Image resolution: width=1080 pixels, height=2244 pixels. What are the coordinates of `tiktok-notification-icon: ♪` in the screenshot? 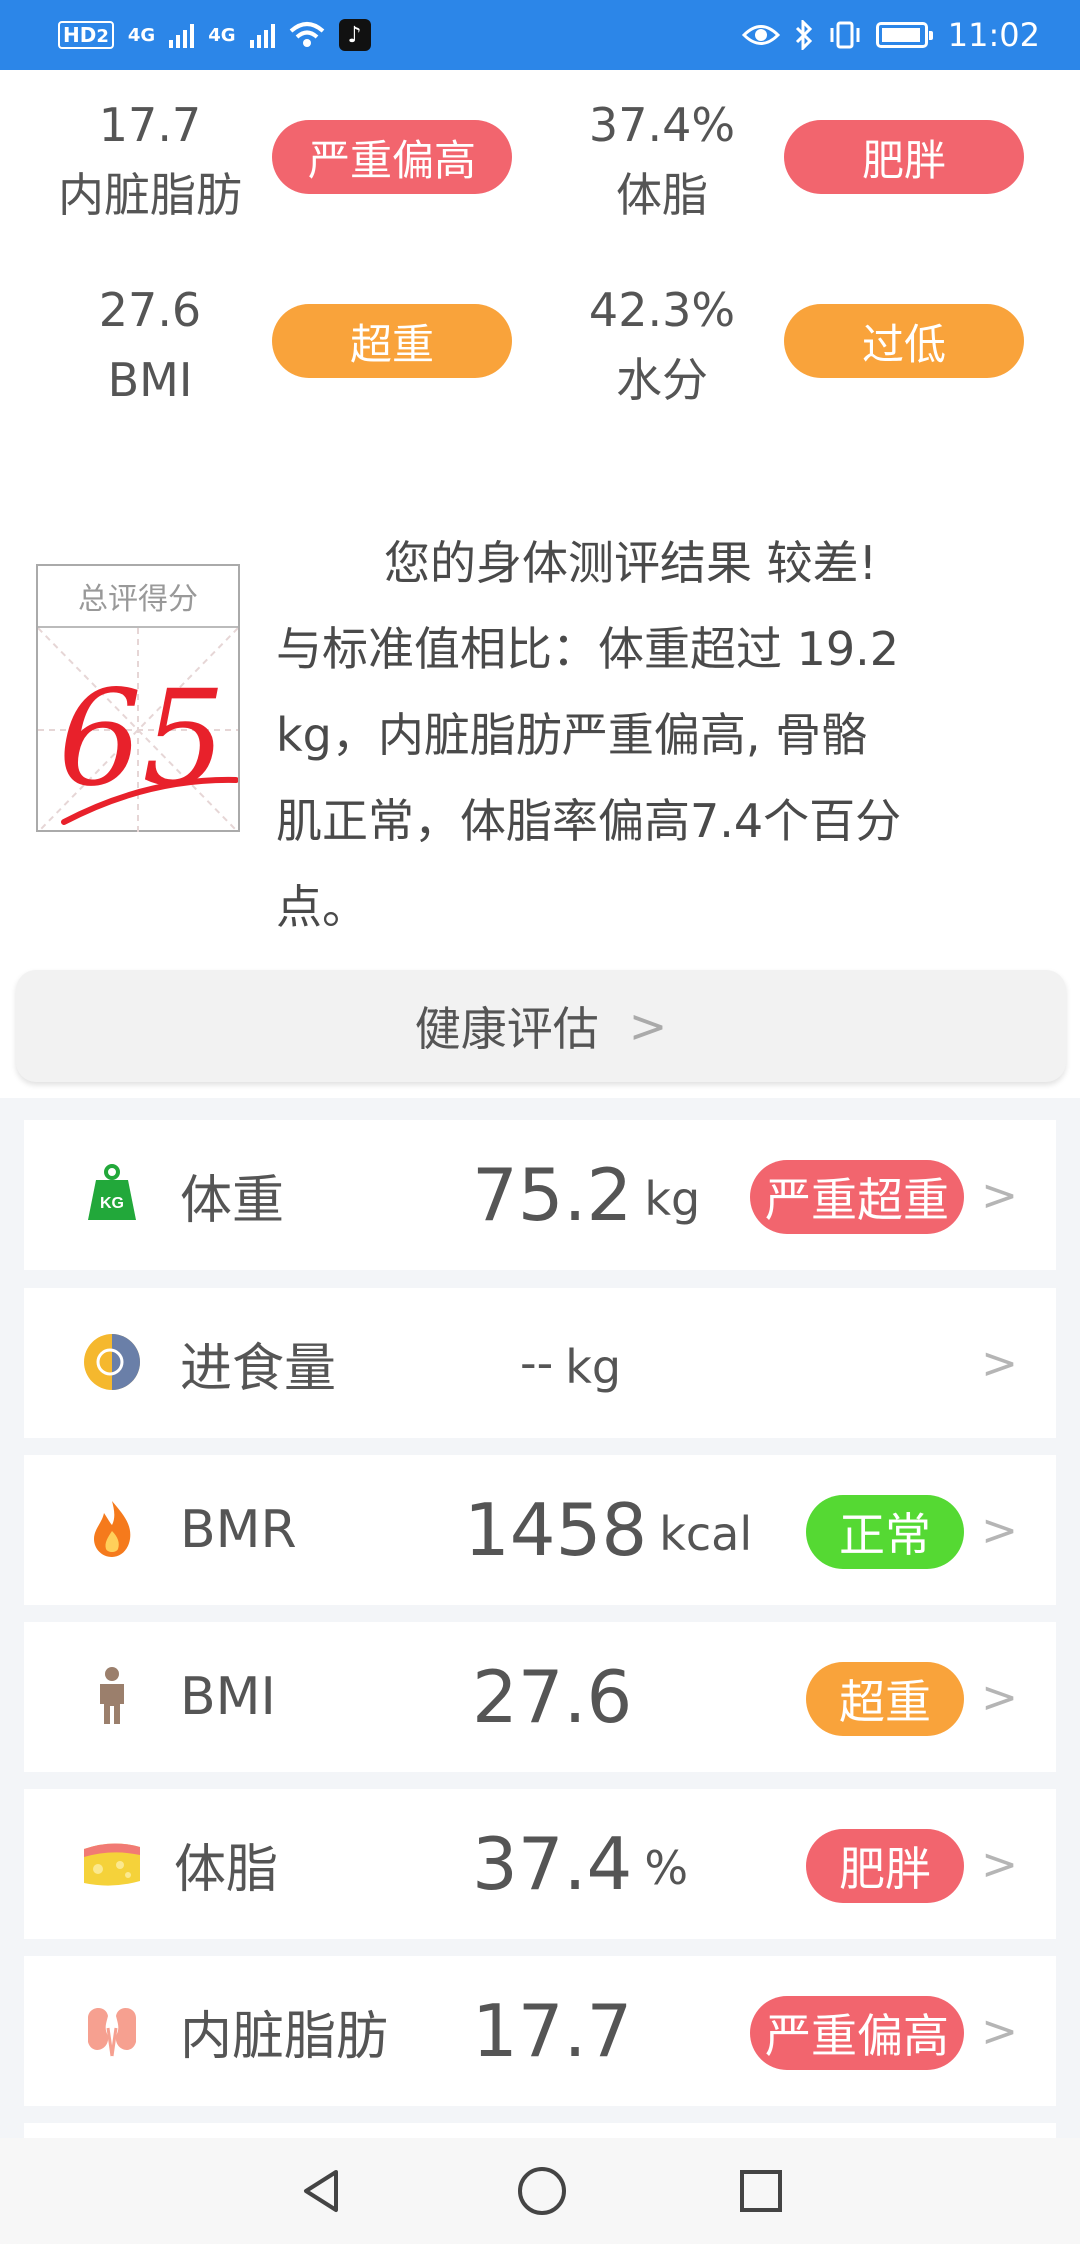 It's located at (354, 35).